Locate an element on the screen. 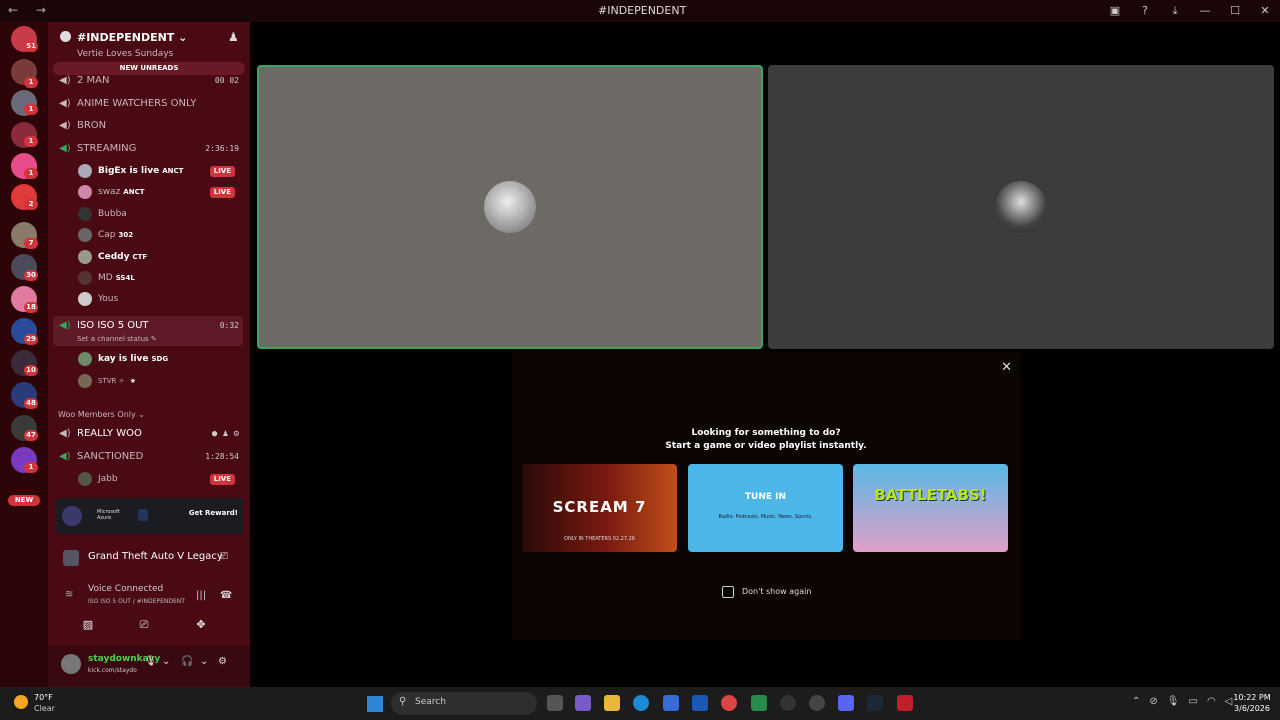 The image size is (1280, 720). minimize-button: — is located at coordinates (1205, 11).